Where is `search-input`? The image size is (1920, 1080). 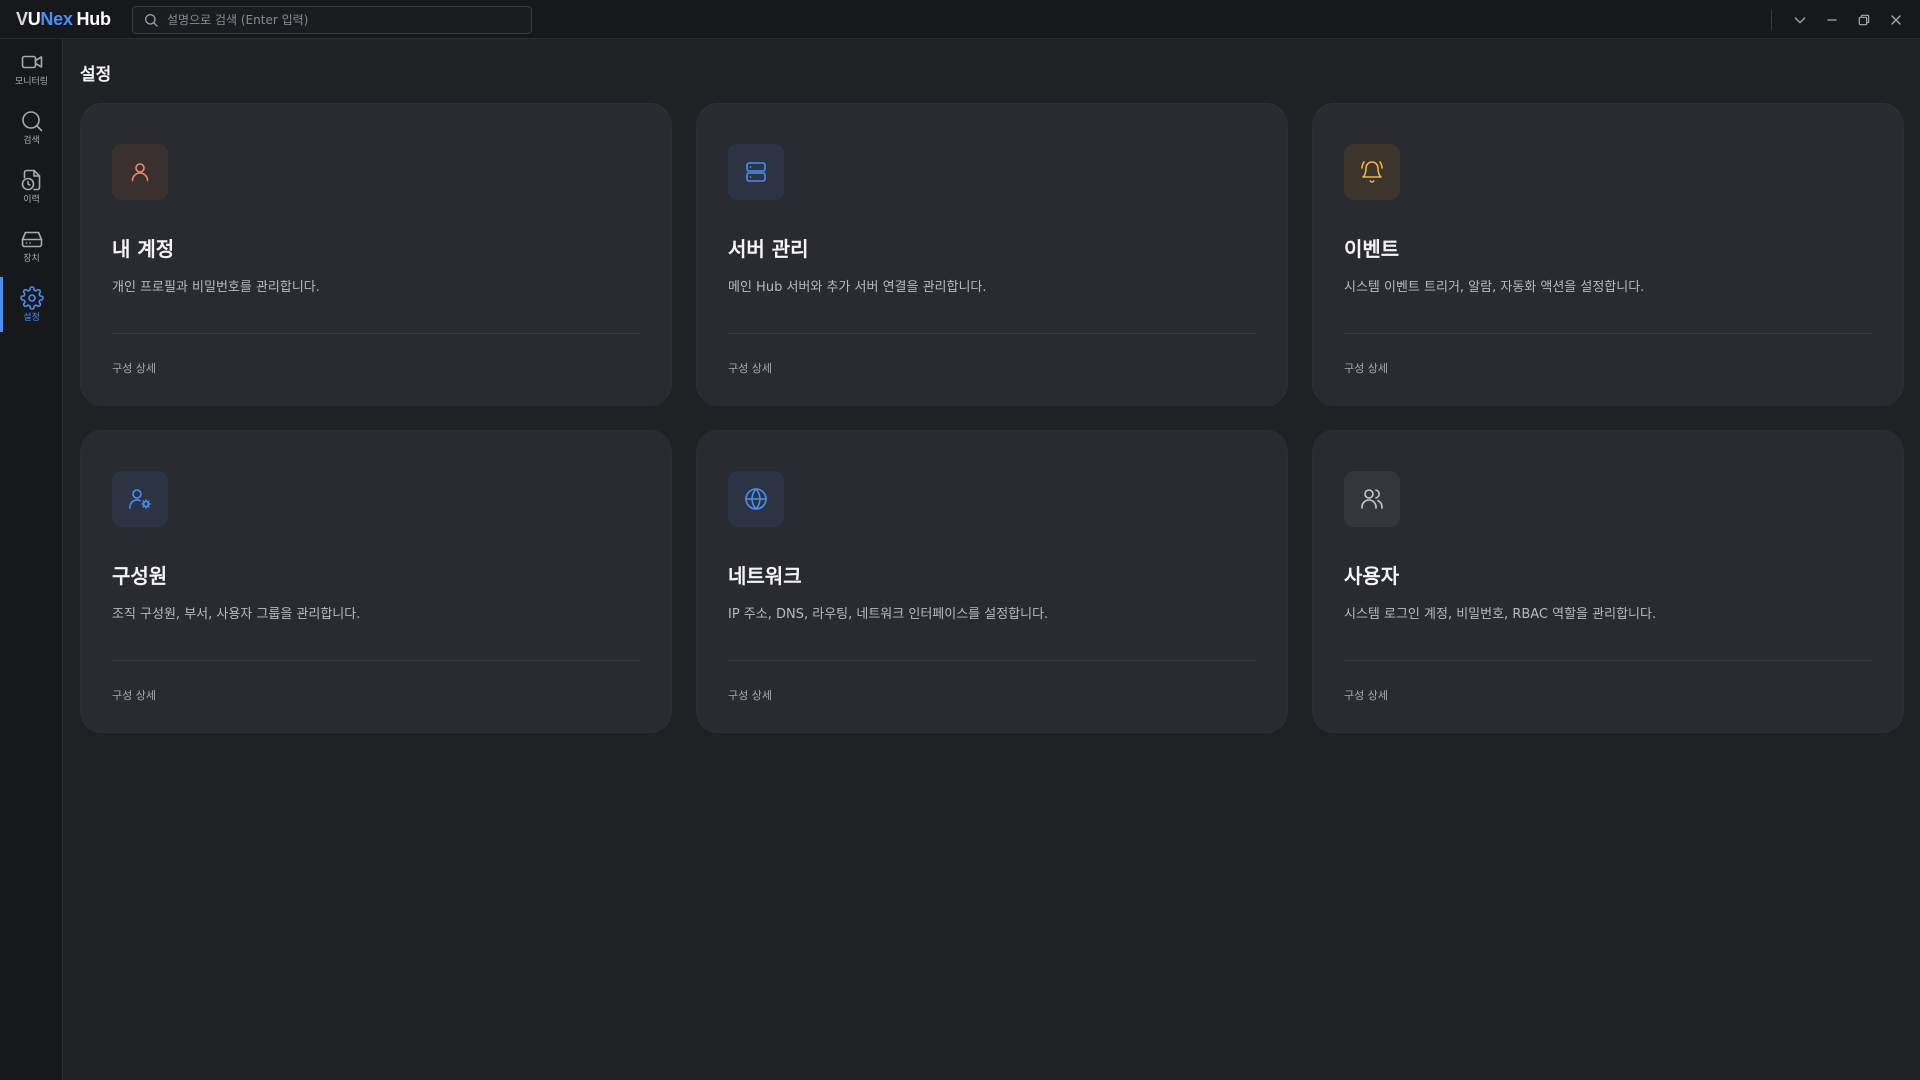
search-input is located at coordinates (337, 20).